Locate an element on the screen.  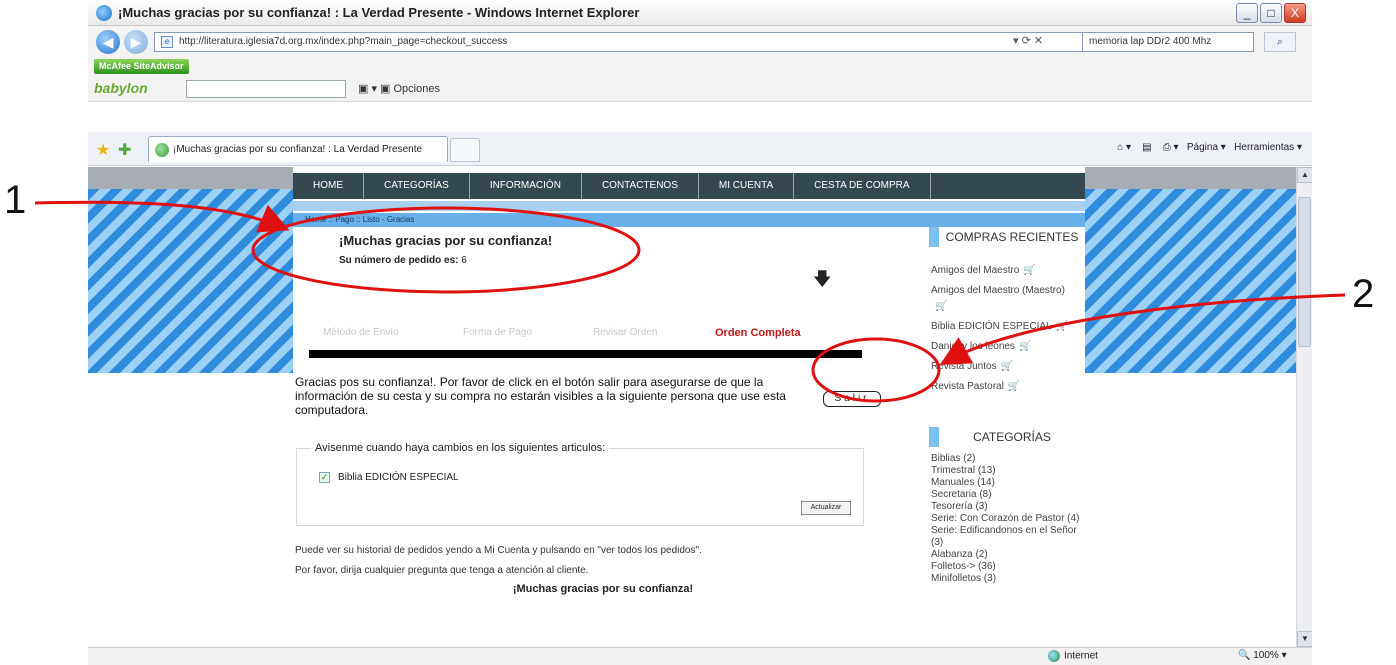
checkout-progress-bar is located at coordinates (585, 354).